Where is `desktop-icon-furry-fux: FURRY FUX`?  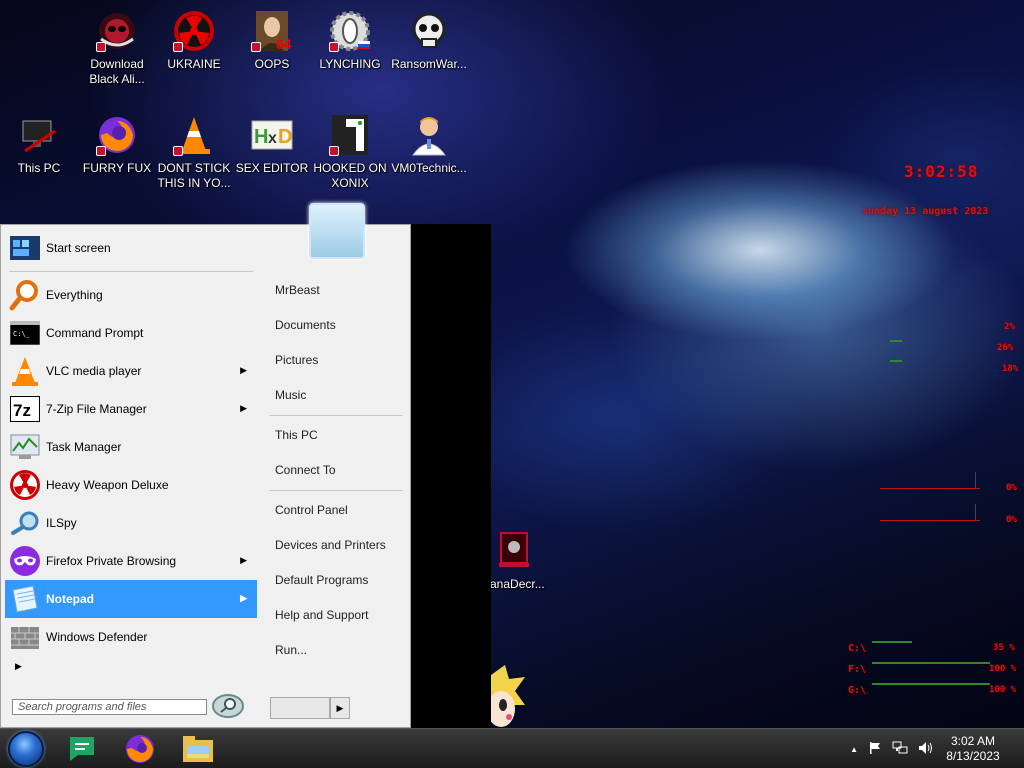
desktop-icon-furry-fux: FURRY FUX is located at coordinates (117, 144).